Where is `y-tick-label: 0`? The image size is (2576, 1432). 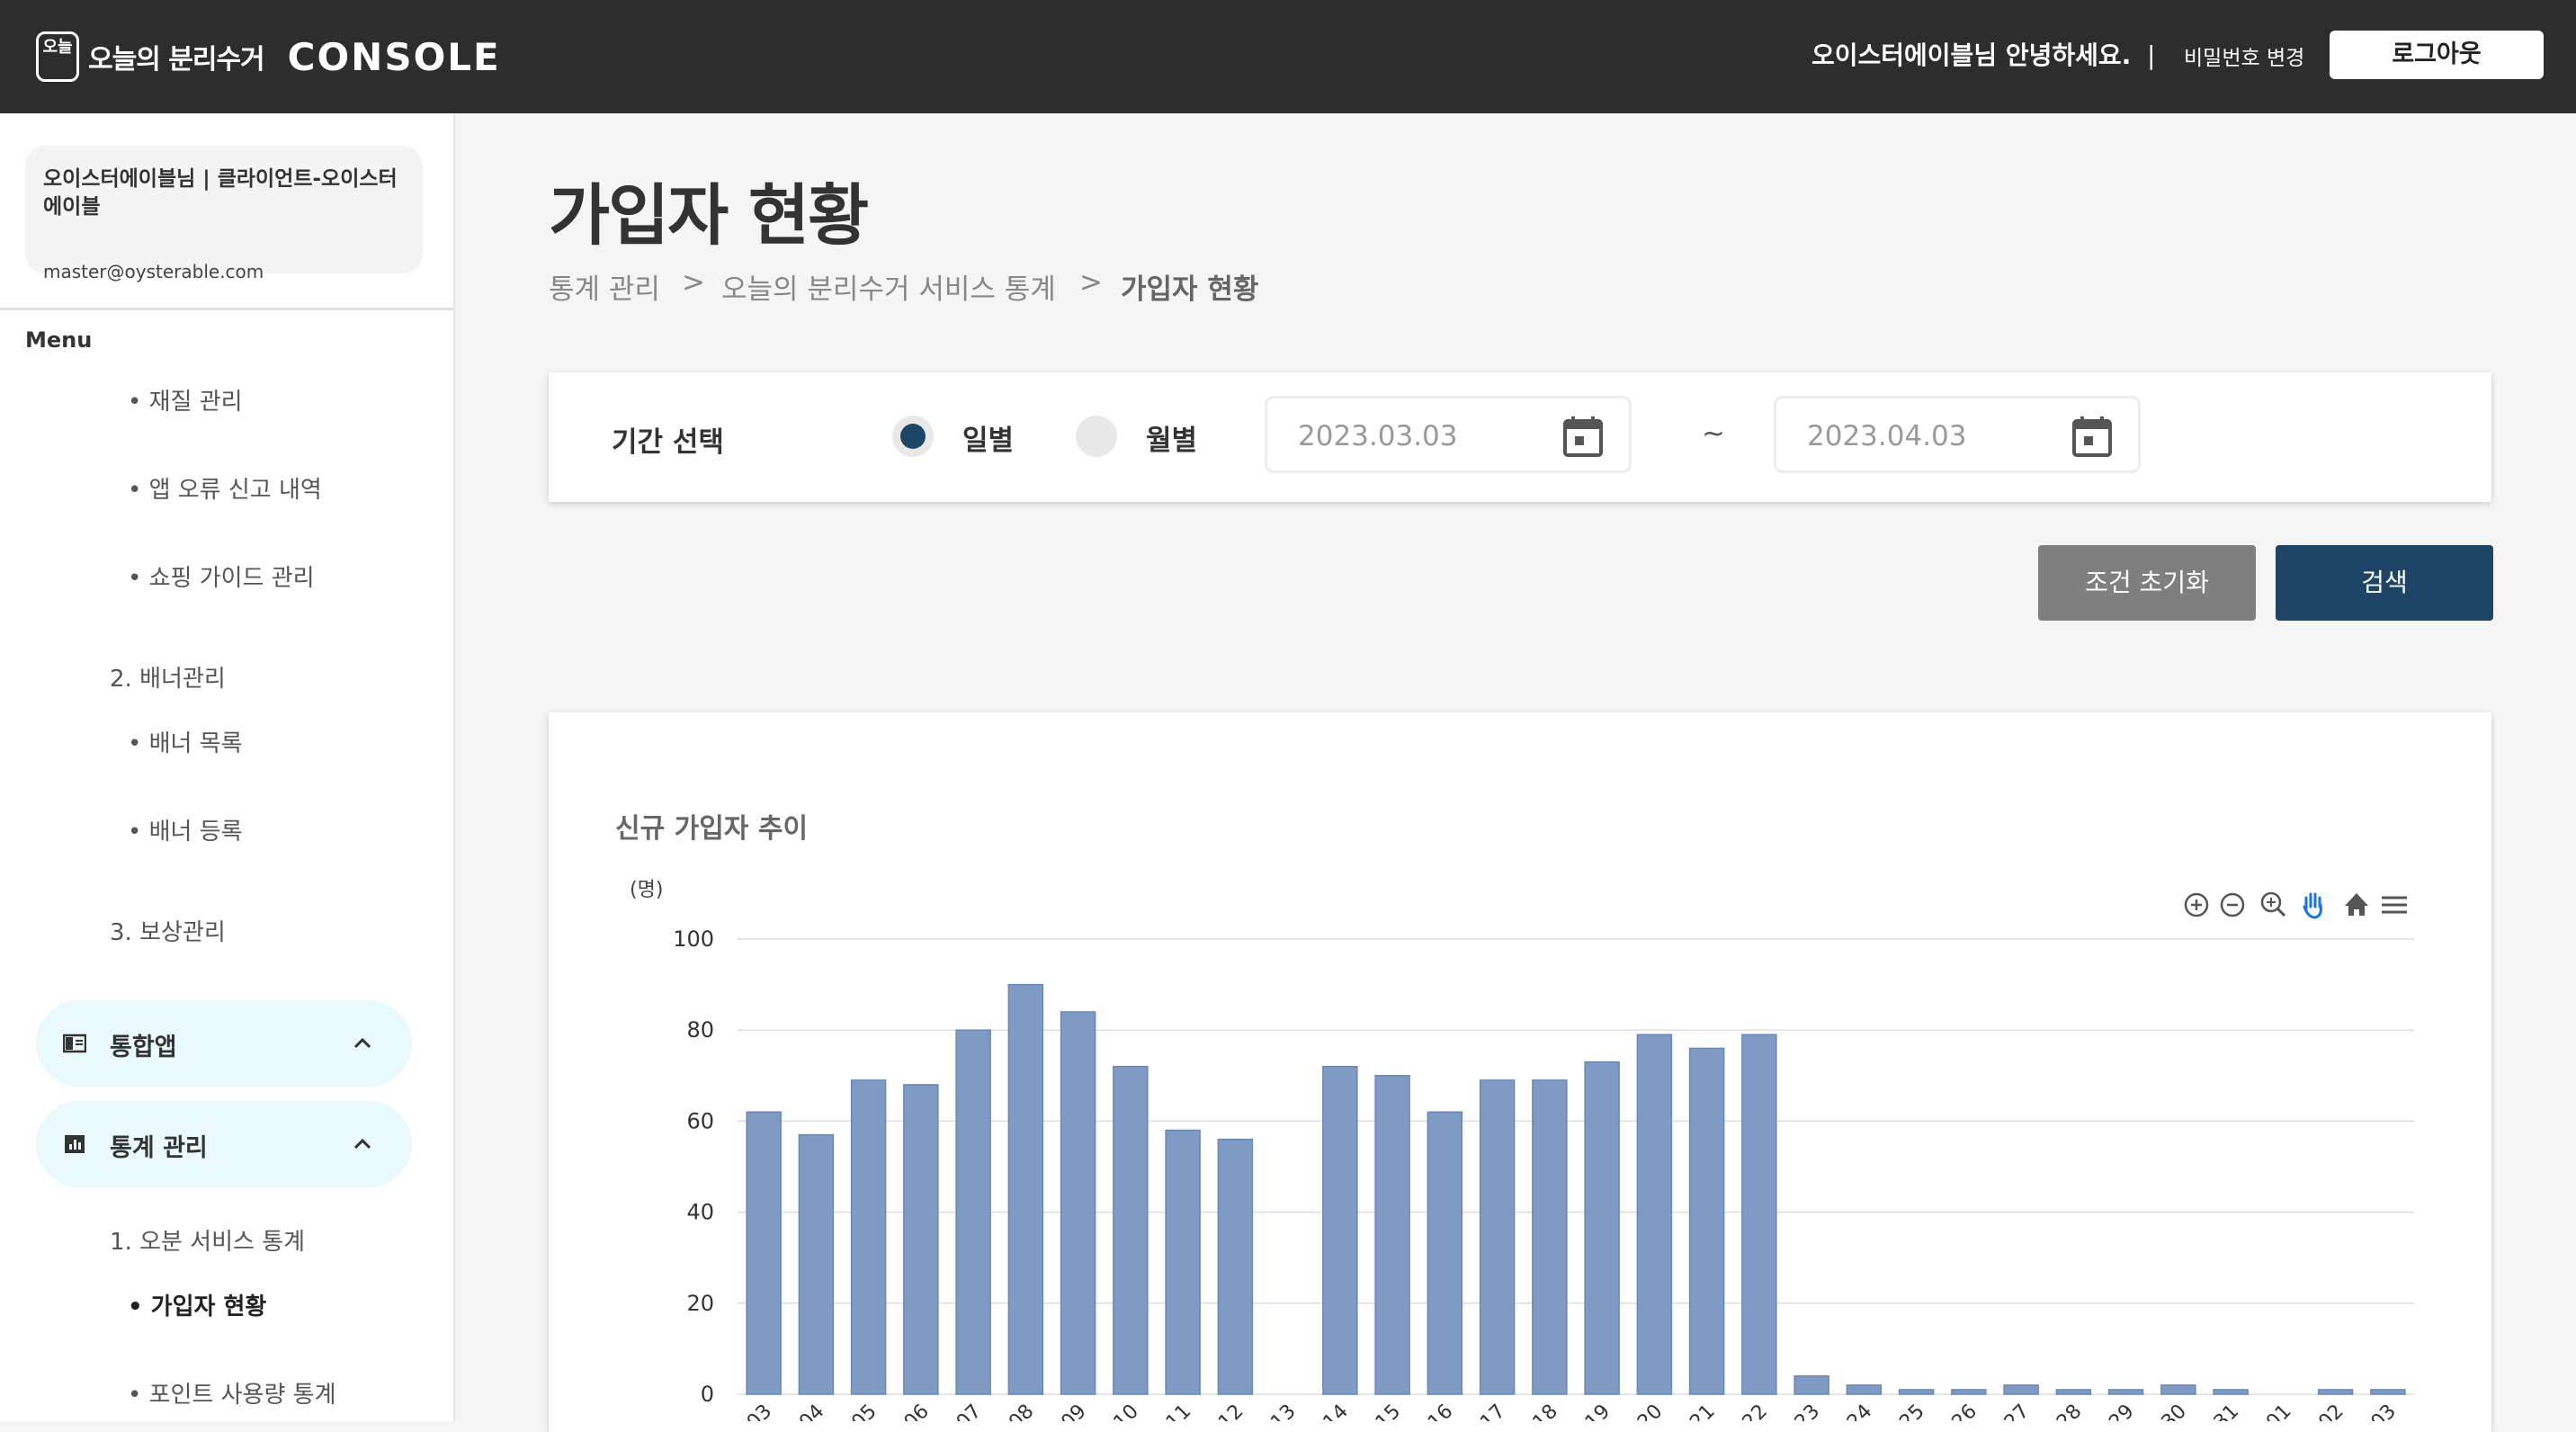 y-tick-label: 0 is located at coordinates (707, 1394).